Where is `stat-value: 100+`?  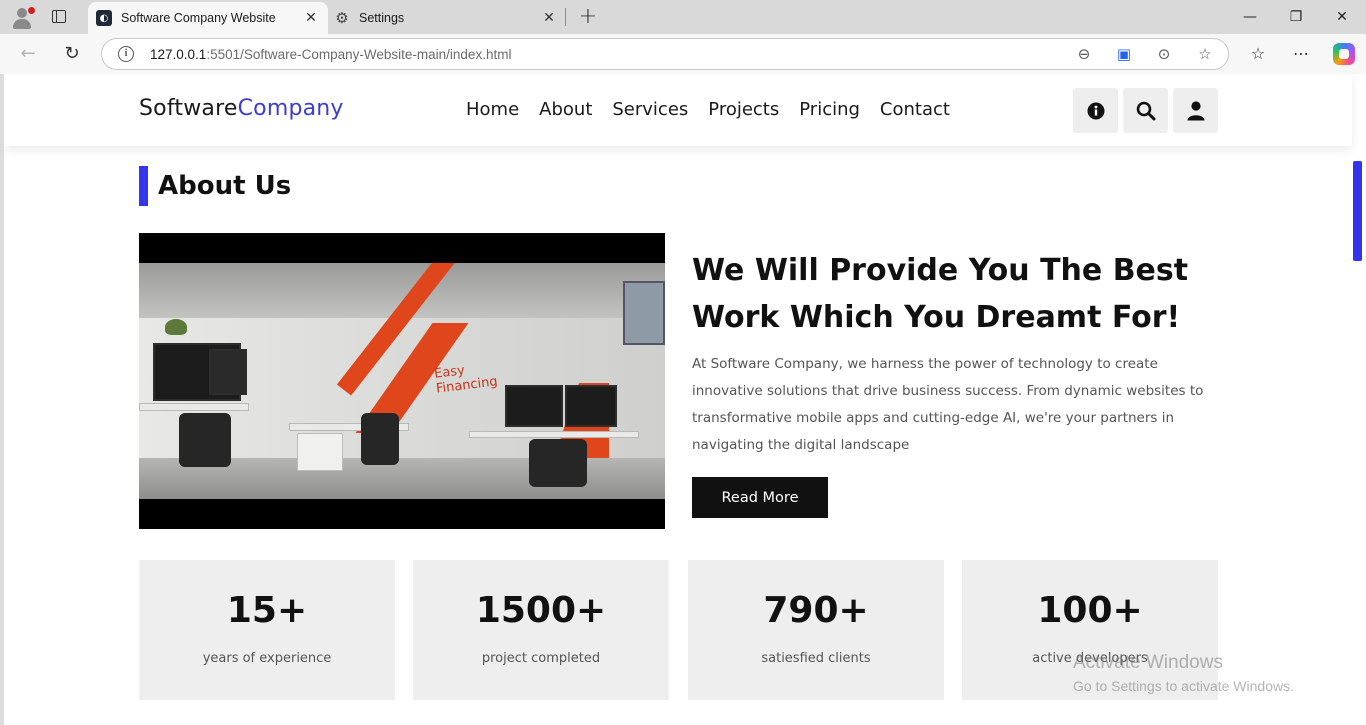 stat-value: 100+ is located at coordinates (1090, 610).